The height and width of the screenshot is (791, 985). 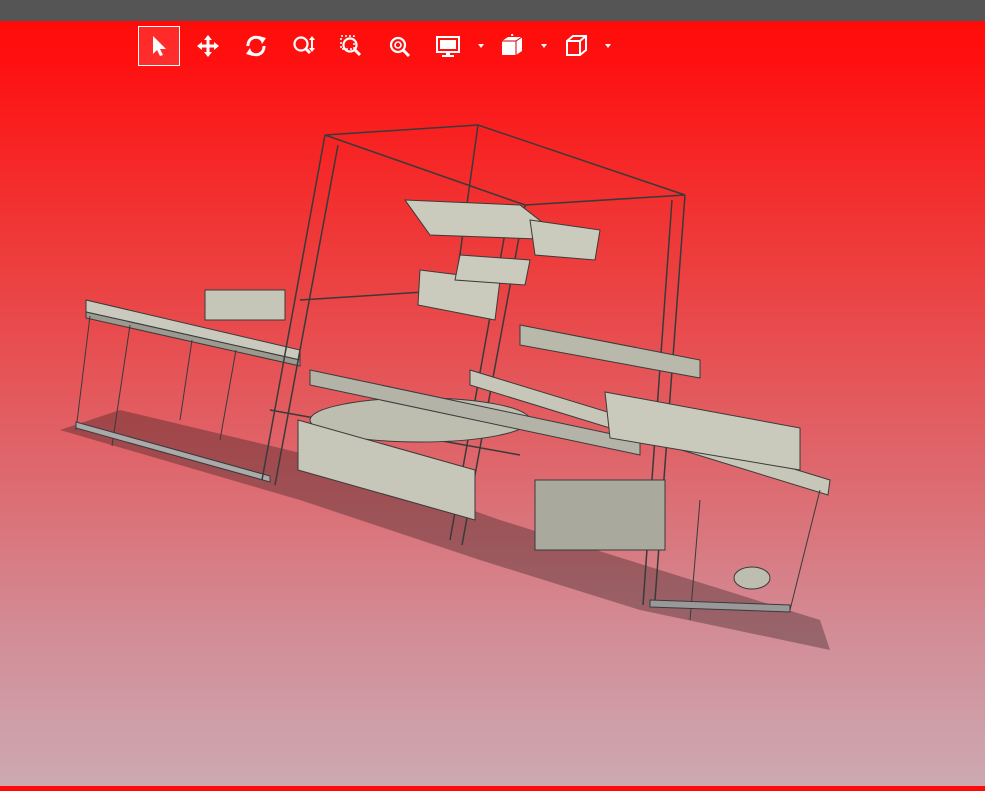 I want to click on window-title-bar, so click(x=492, y=10).